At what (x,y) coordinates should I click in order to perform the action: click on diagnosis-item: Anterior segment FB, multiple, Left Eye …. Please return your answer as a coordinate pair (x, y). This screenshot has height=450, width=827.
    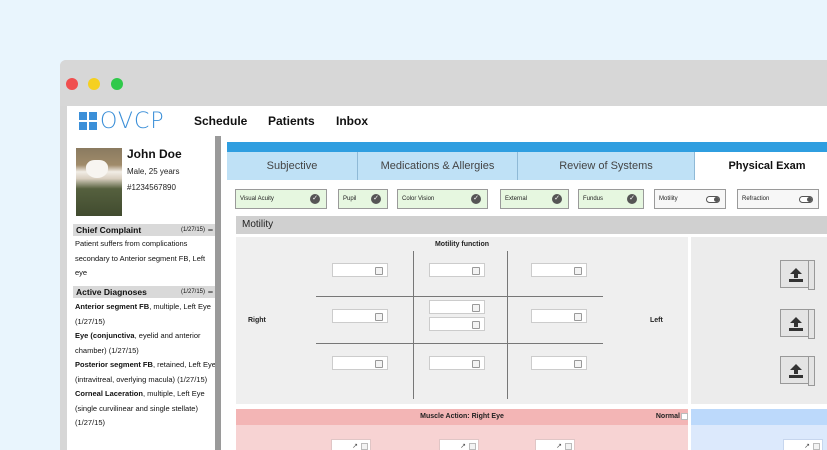
    Looking at the image, I should click on (143, 314).